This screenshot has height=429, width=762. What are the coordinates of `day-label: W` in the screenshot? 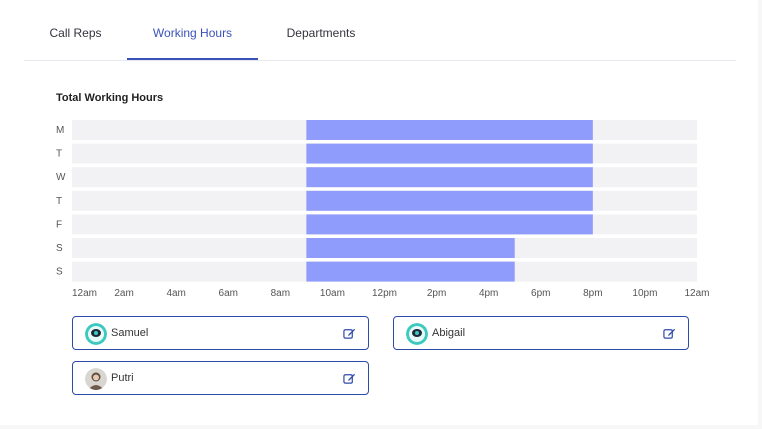 It's located at (61, 177).